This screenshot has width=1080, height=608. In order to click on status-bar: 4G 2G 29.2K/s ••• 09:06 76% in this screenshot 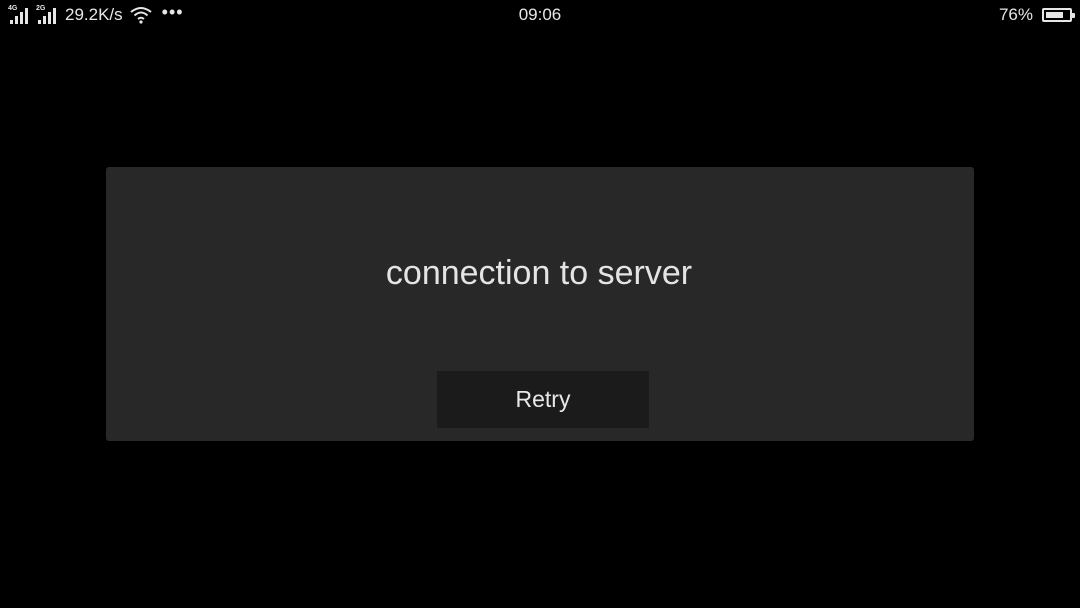, I will do `click(540, 15)`.